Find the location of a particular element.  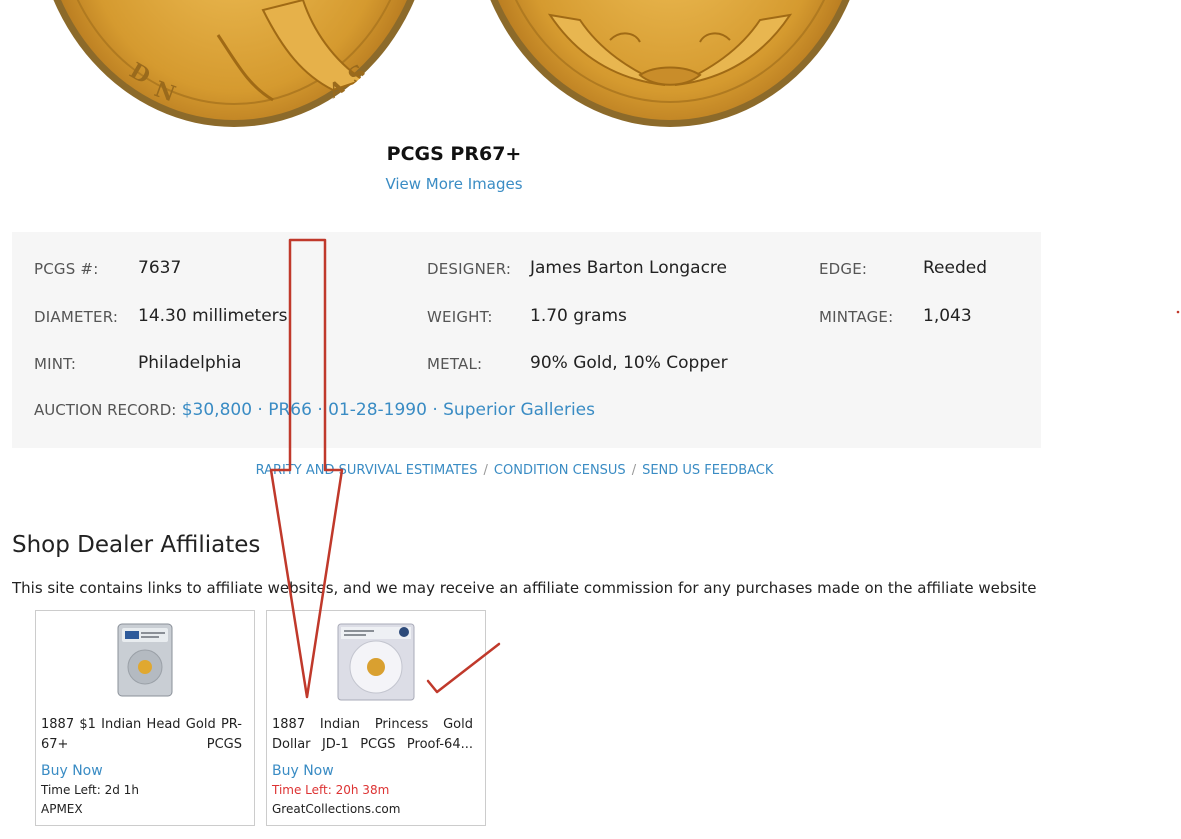

spec-label: PCGS #: is located at coordinates (66, 269).